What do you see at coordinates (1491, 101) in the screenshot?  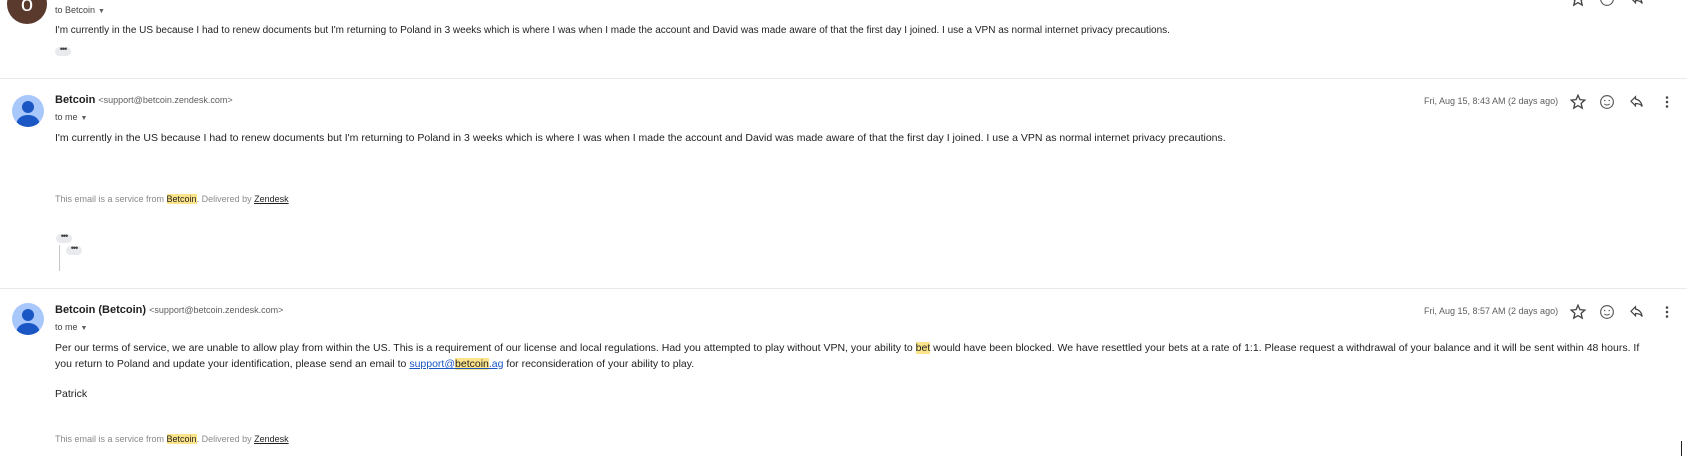 I see `message-date: Fri, Aug 15, 8:43 AM (2 days ago)` at bounding box center [1491, 101].